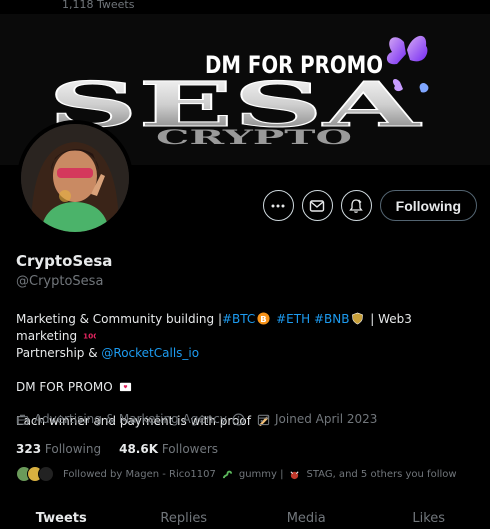  What do you see at coordinates (73, 449) in the screenshot?
I see `following-label: Following` at bounding box center [73, 449].